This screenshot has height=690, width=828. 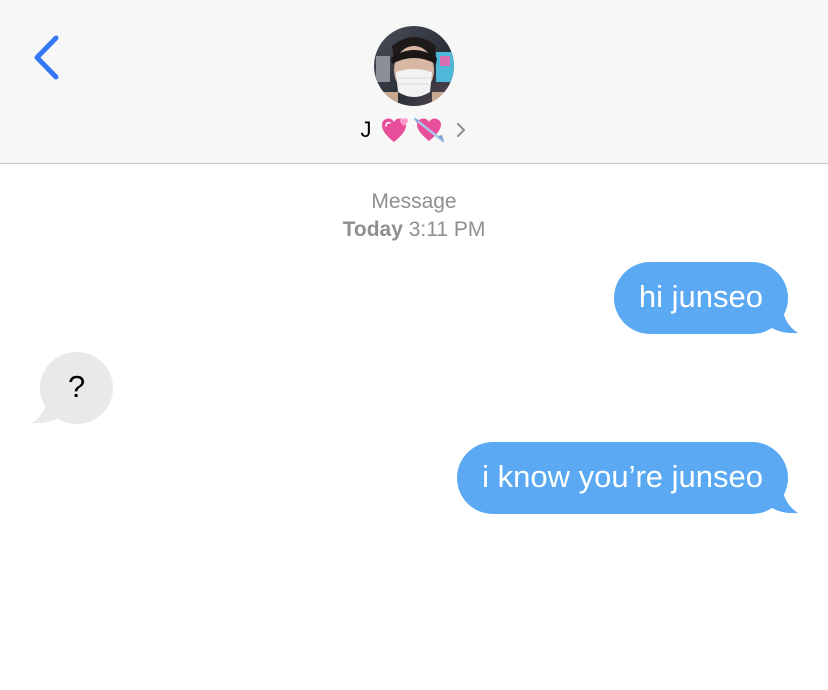 I want to click on outgoing-message-bubble: hi junseo, so click(x=700, y=298).